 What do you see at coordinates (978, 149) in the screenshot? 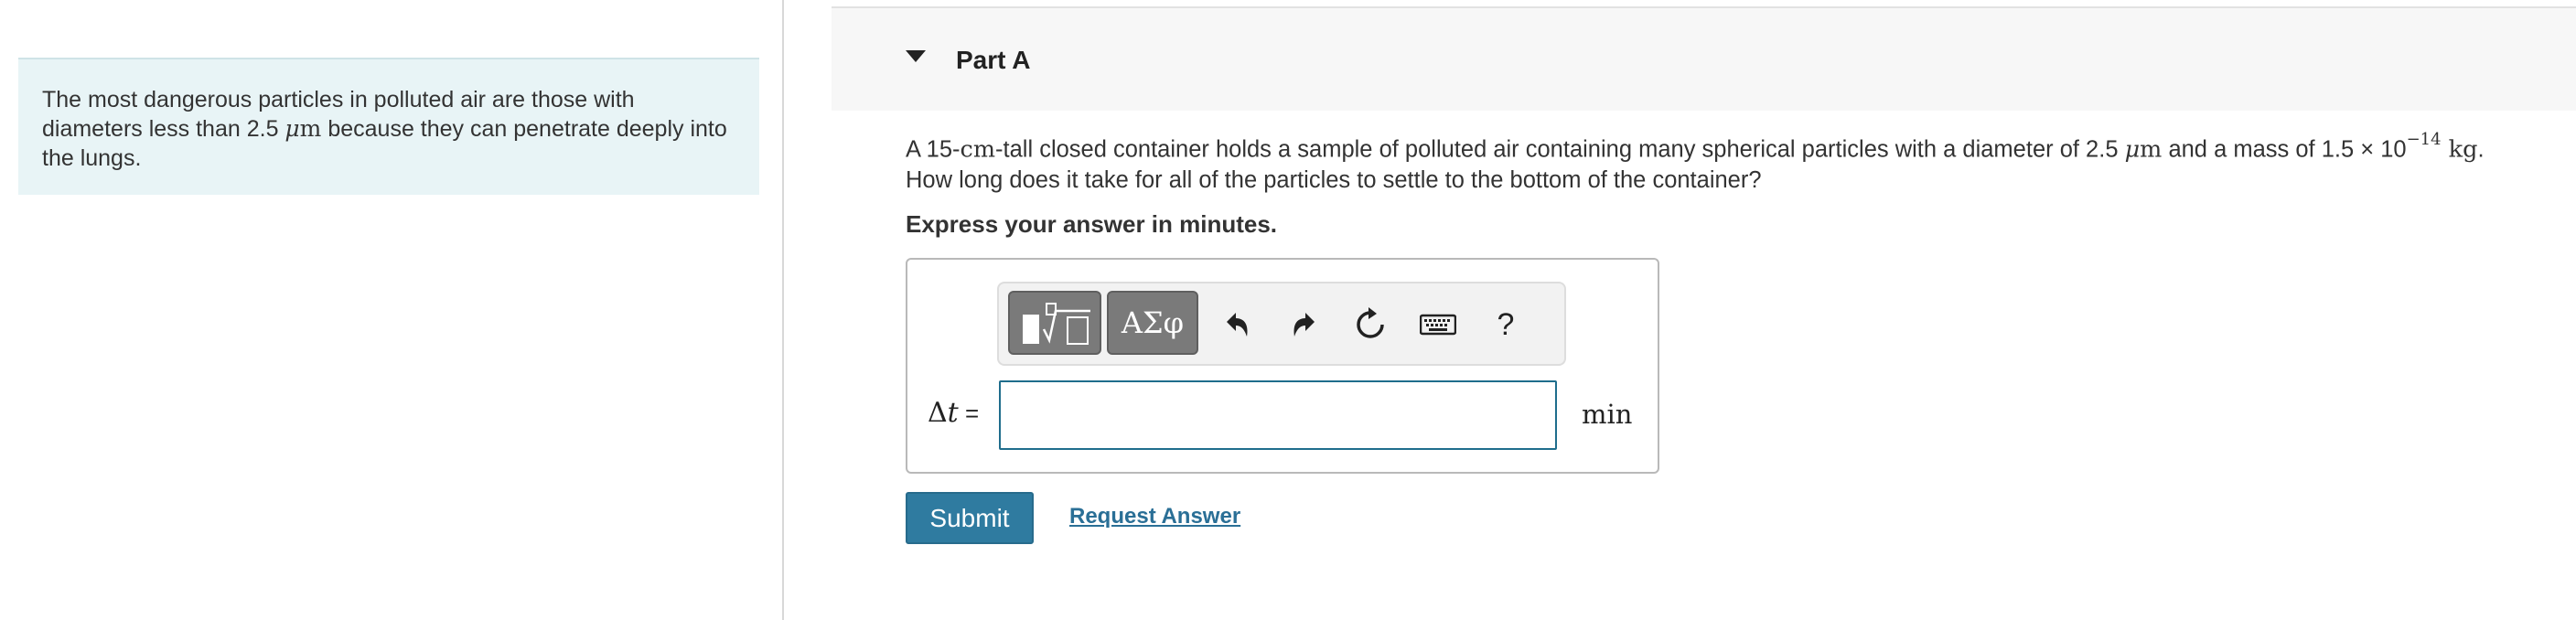
I see `unit-cm: cm` at bounding box center [978, 149].